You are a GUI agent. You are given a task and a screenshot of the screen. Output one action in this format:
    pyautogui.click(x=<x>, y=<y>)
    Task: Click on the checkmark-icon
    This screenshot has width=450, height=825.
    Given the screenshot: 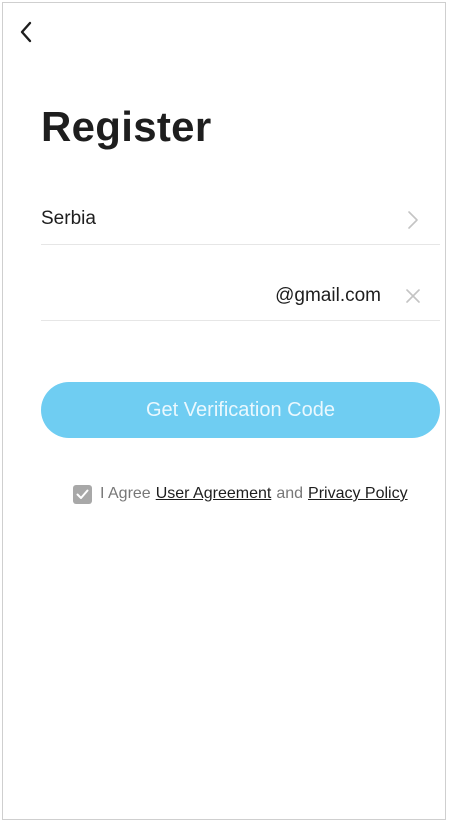 What is the action you would take?
    pyautogui.click(x=82, y=494)
    